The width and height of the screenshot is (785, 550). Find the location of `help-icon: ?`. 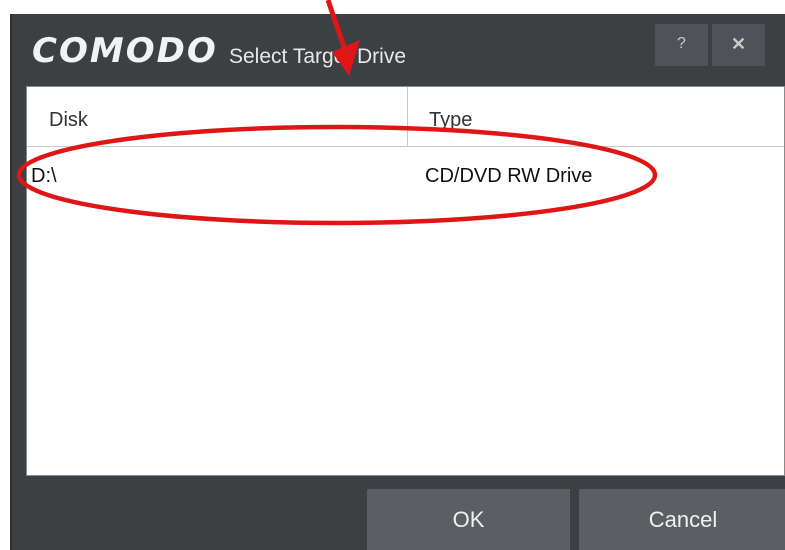

help-icon: ? is located at coordinates (681, 43).